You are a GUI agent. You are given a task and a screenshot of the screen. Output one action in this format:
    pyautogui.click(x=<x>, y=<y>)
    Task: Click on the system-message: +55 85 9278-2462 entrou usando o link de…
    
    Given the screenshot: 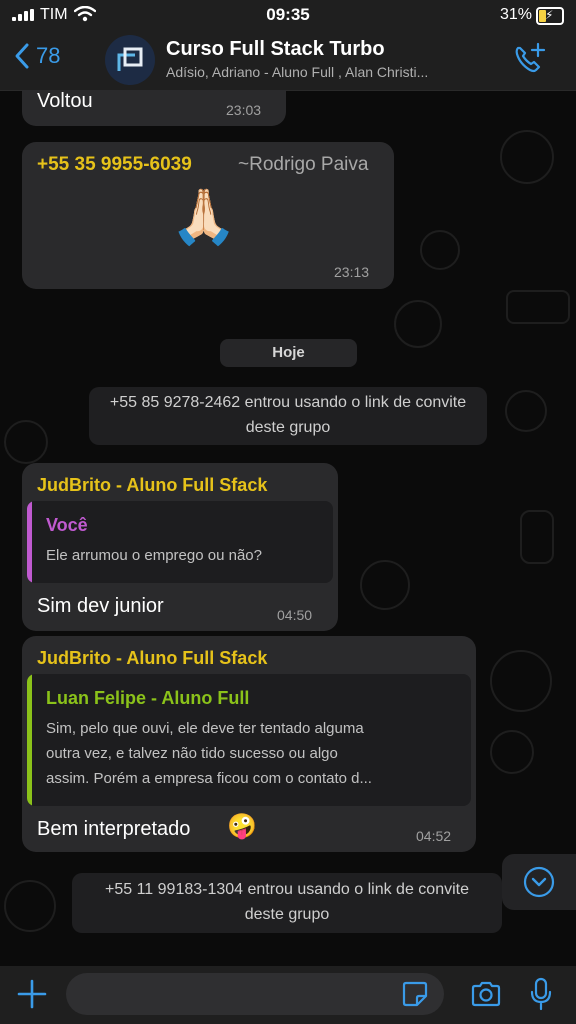 What is the action you would take?
    pyautogui.click(x=288, y=416)
    